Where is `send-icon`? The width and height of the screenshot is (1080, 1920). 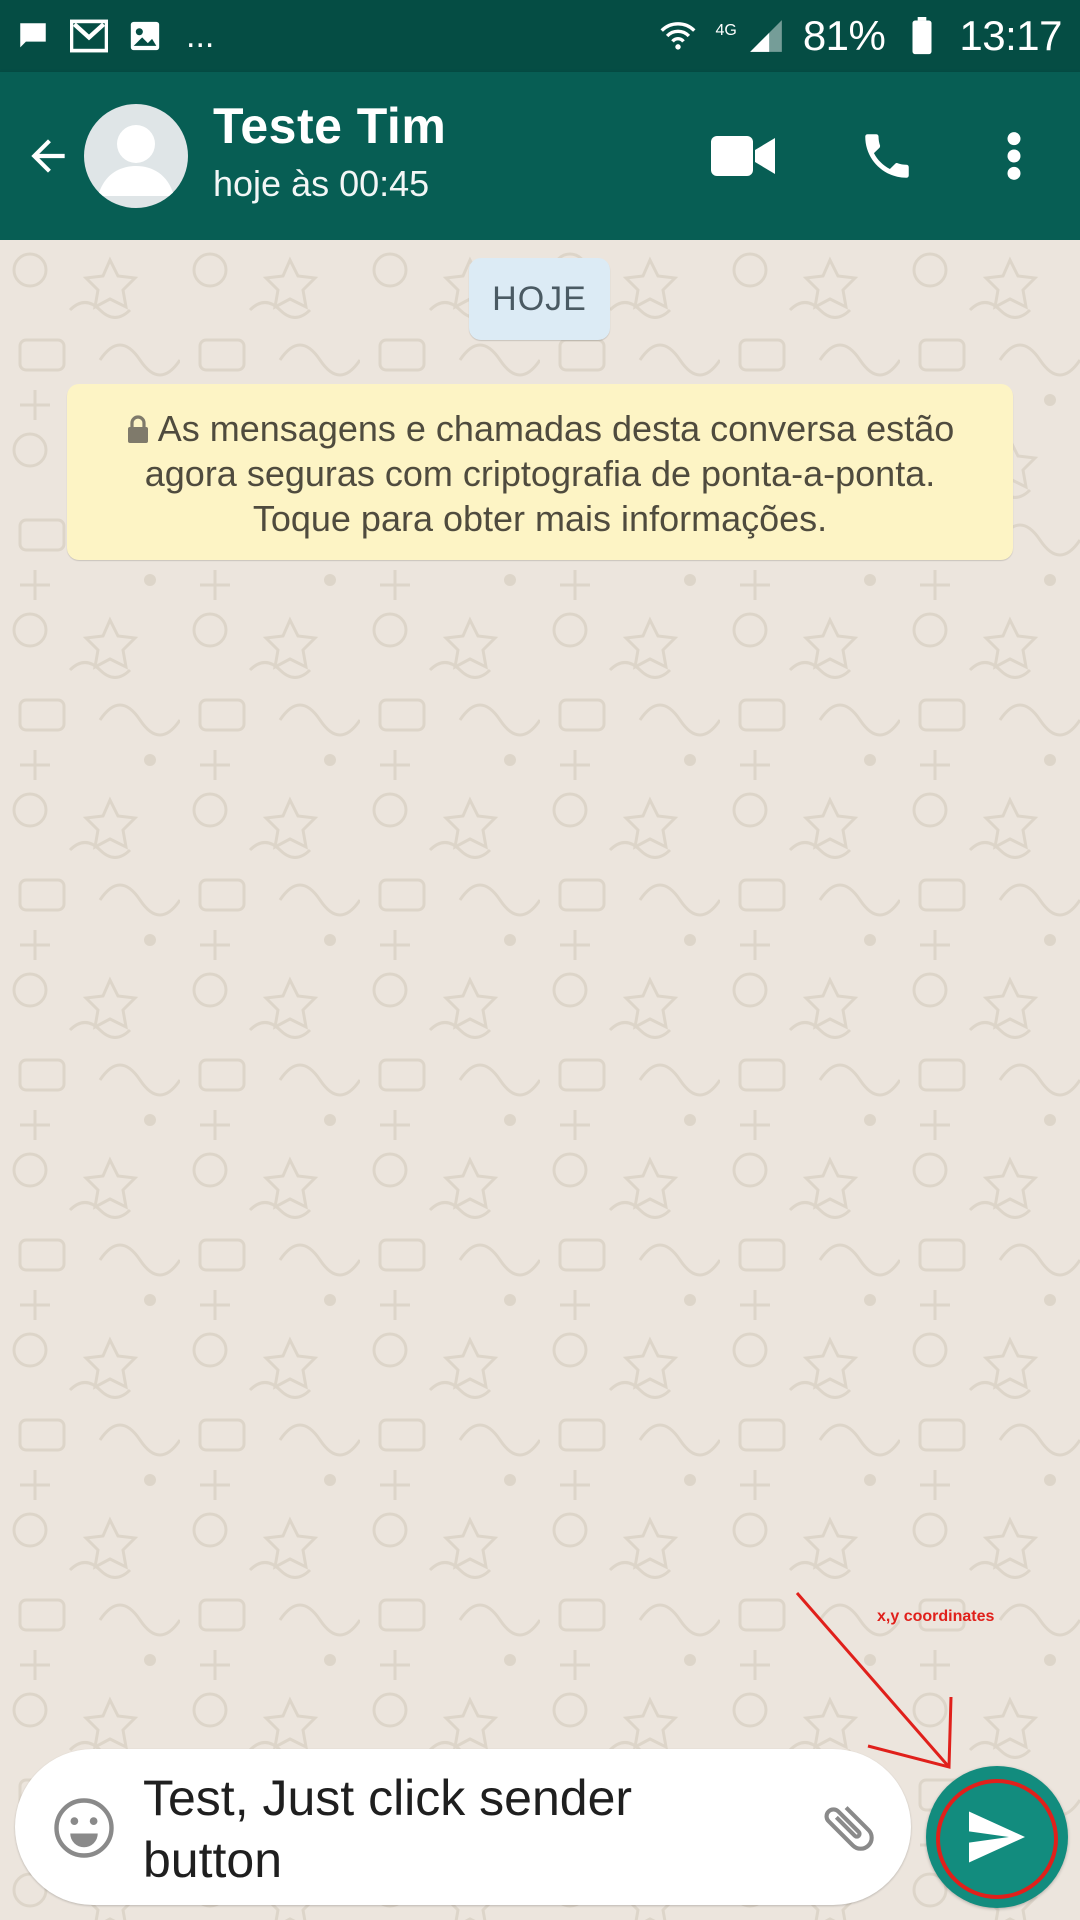 send-icon is located at coordinates (997, 1837).